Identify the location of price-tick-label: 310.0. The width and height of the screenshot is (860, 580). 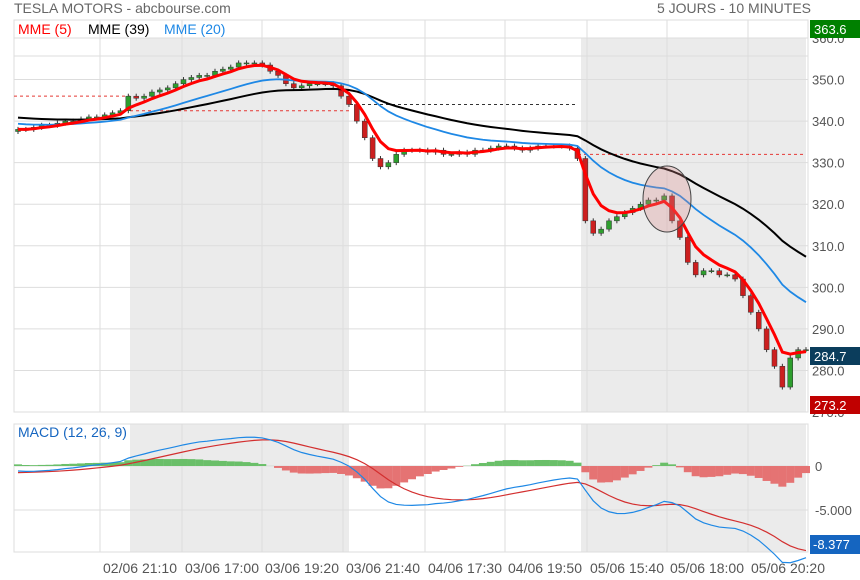
(828, 246).